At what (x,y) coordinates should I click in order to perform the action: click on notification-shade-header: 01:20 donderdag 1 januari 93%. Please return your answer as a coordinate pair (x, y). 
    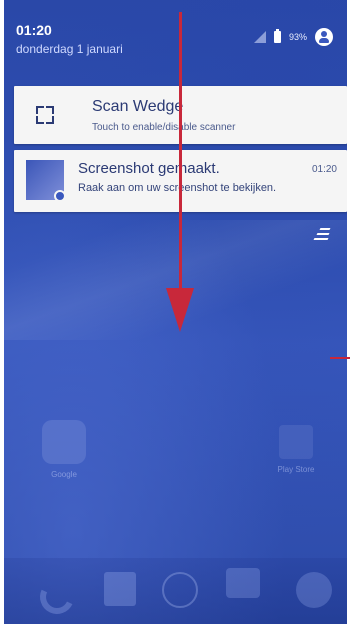
    Looking at the image, I should click on (175, 42).